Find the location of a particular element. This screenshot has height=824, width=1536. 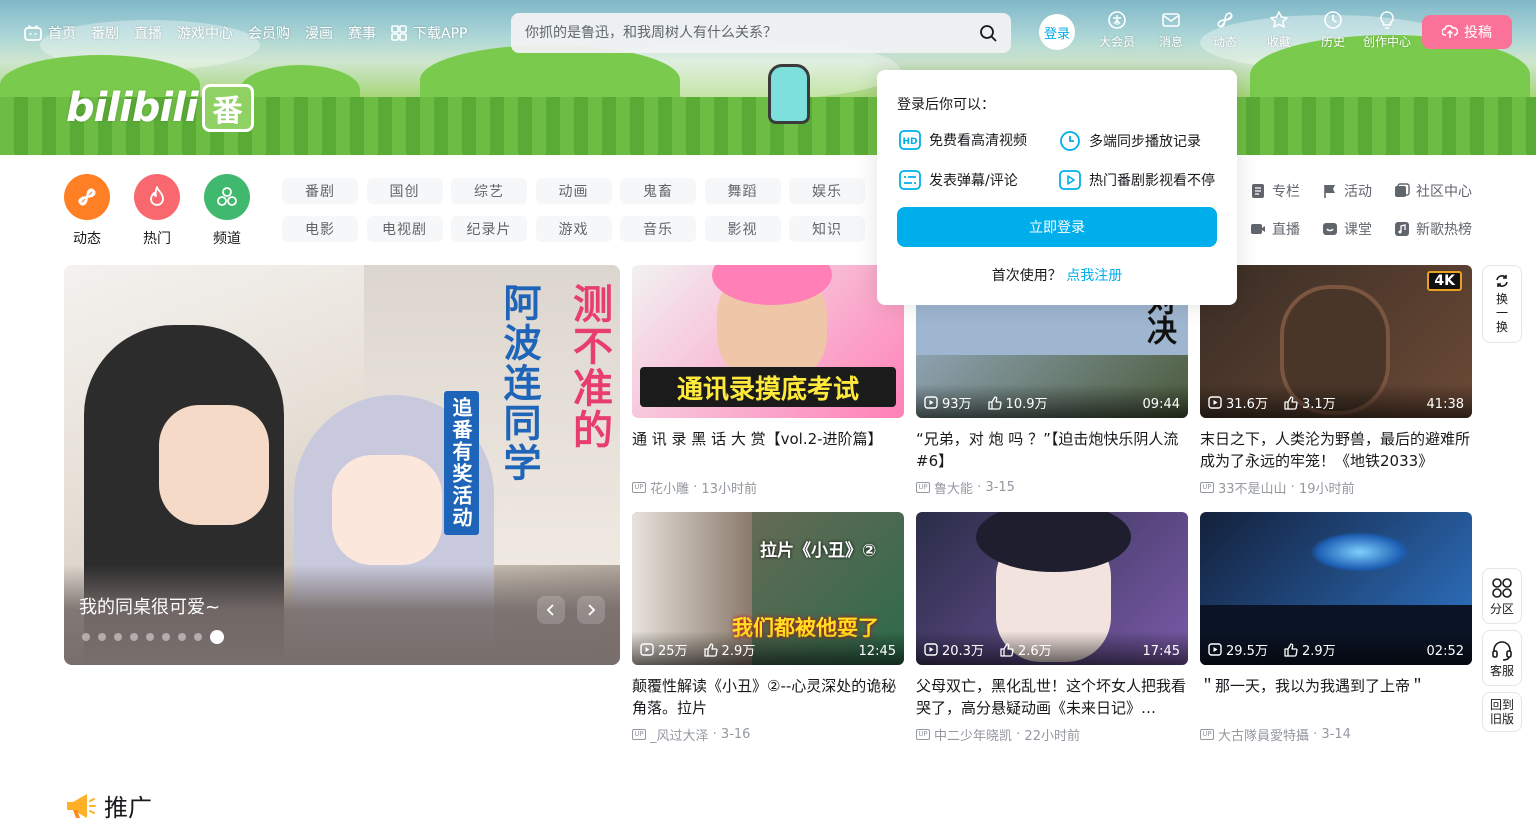

link-classroom-label: 课堂 is located at coordinates (1358, 230).